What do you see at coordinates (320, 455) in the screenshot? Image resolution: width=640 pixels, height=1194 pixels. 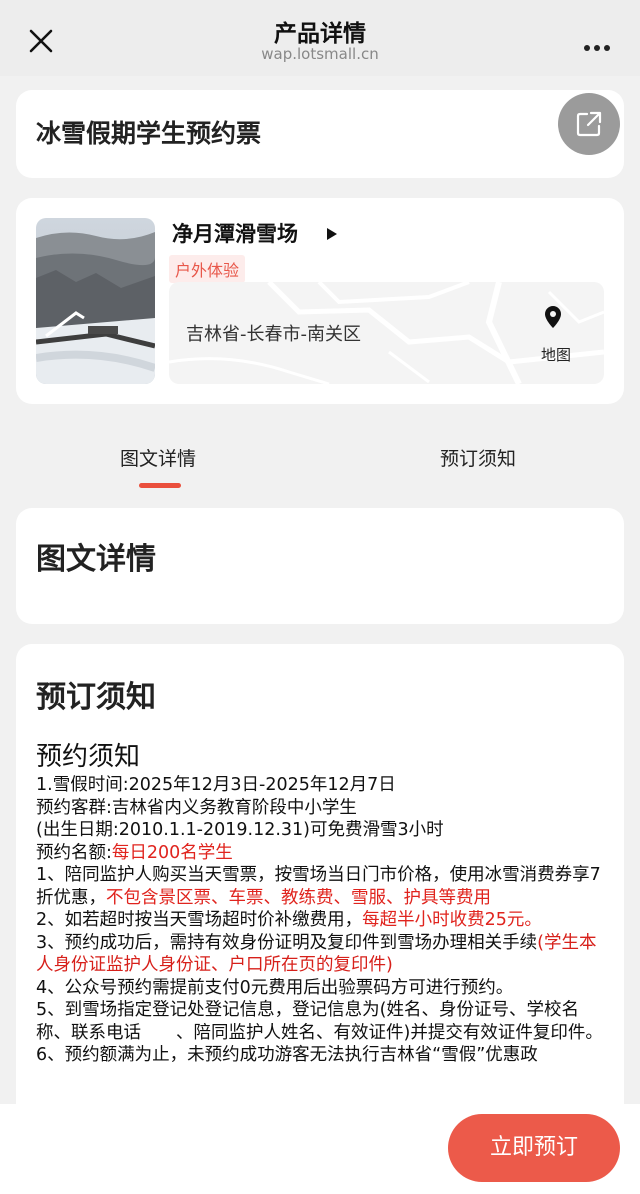 I see `detail-tabs: 图文详情 预订须知` at bounding box center [320, 455].